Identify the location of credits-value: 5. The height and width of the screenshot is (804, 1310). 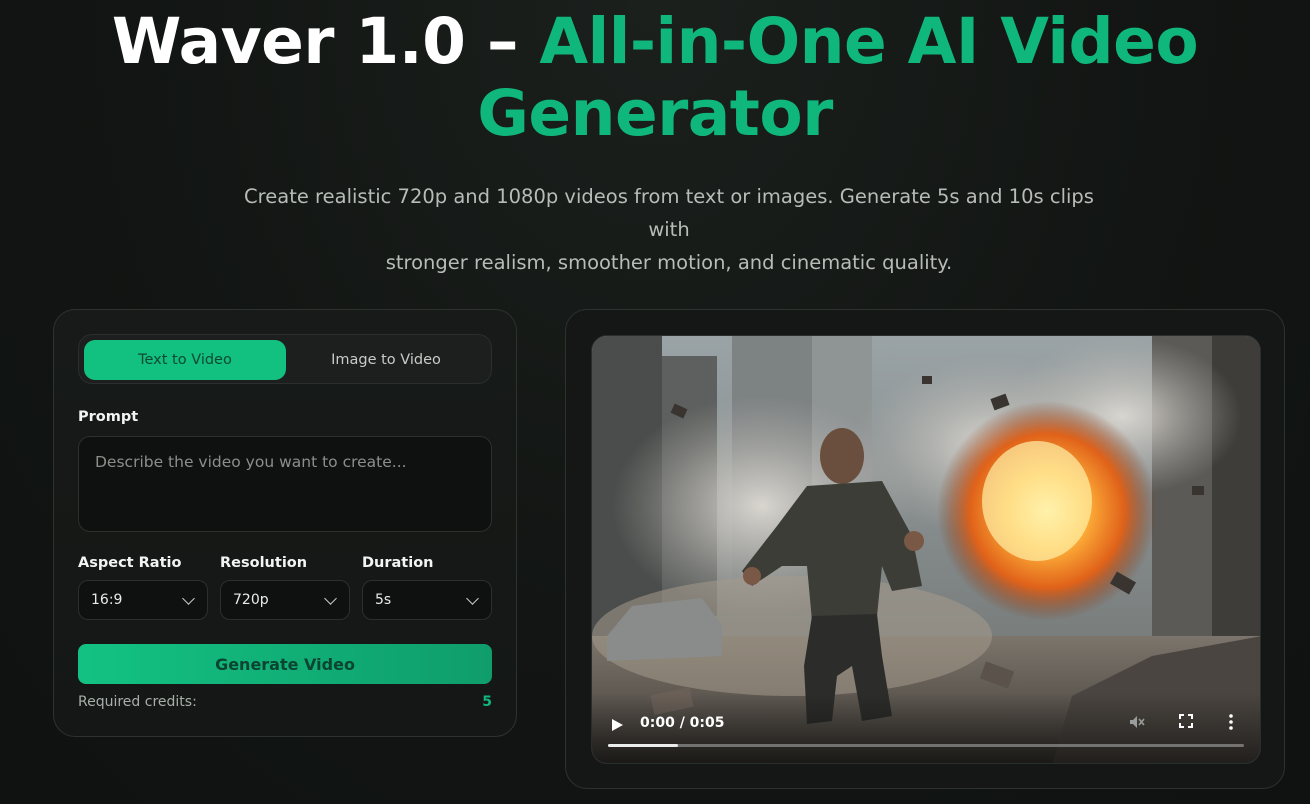
(487, 702).